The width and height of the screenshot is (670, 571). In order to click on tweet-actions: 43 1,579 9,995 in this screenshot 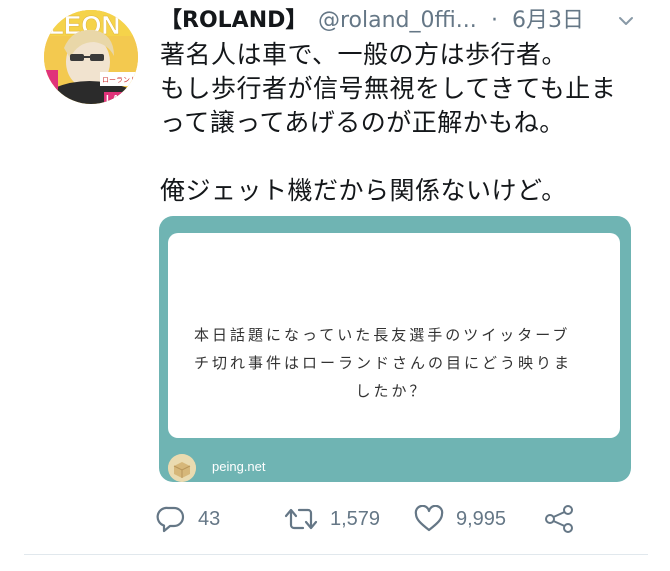, I will do `click(406, 519)`.